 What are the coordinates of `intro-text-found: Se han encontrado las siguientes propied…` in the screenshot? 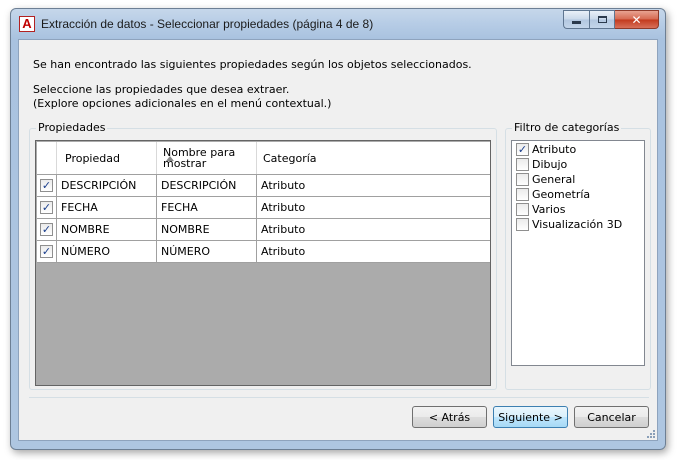 It's located at (252, 64).